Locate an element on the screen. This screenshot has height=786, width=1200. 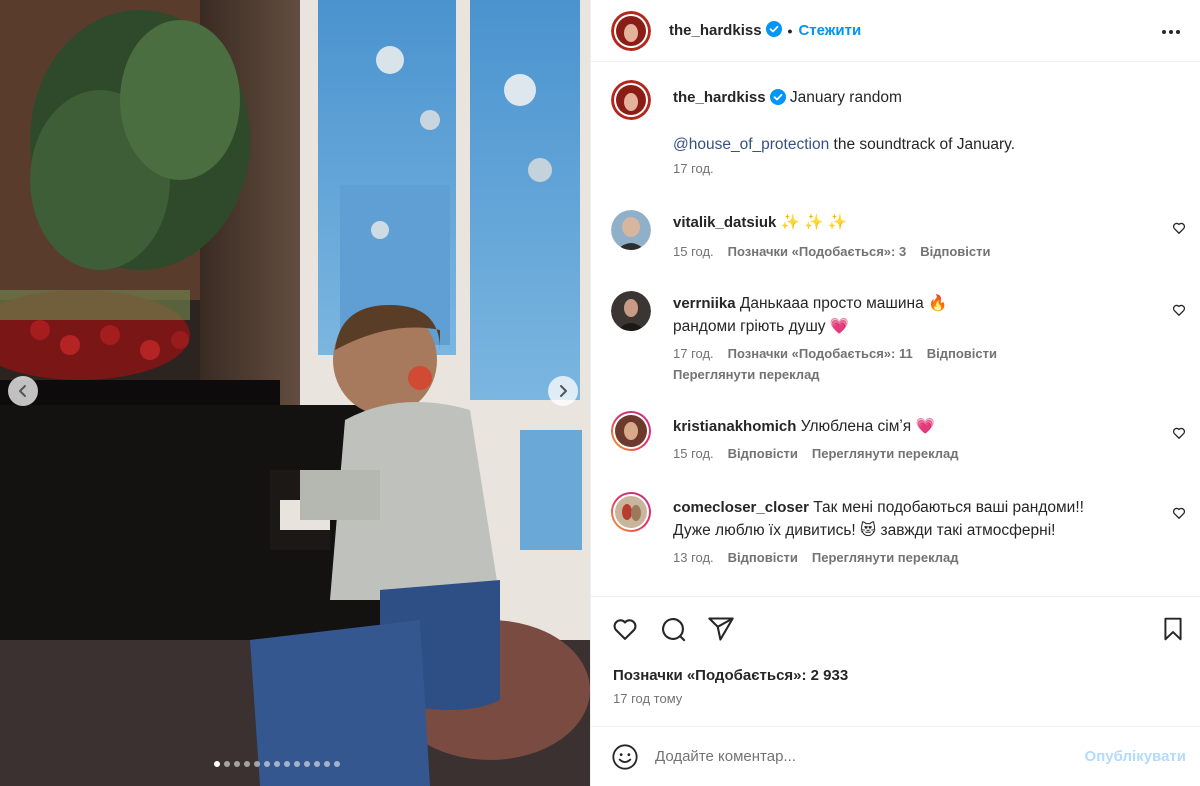
comment-button is located at coordinates (673, 629).